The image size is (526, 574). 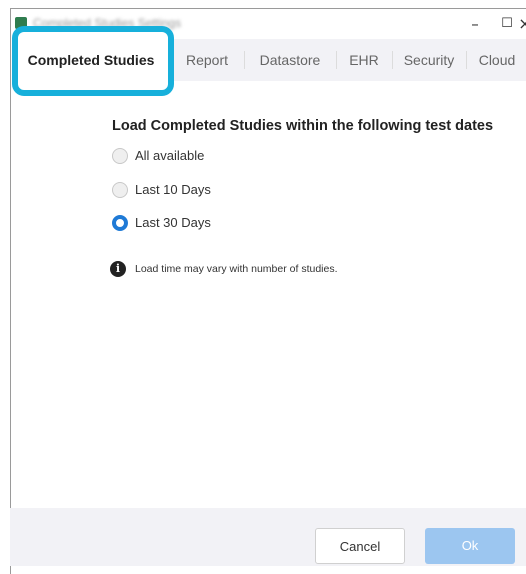 I want to click on dialog-footer: Cancel Ok, so click(x=268, y=537).